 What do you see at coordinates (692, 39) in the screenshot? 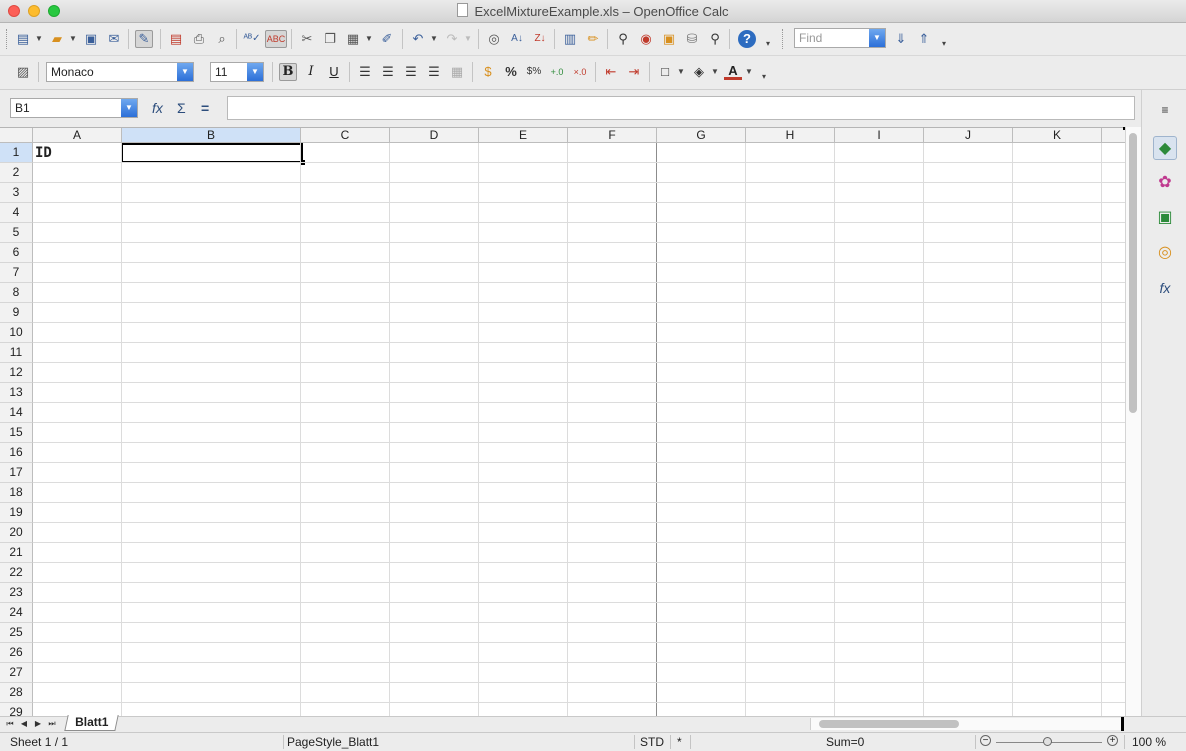
I see `data-sources-icon: ⛁` at bounding box center [692, 39].